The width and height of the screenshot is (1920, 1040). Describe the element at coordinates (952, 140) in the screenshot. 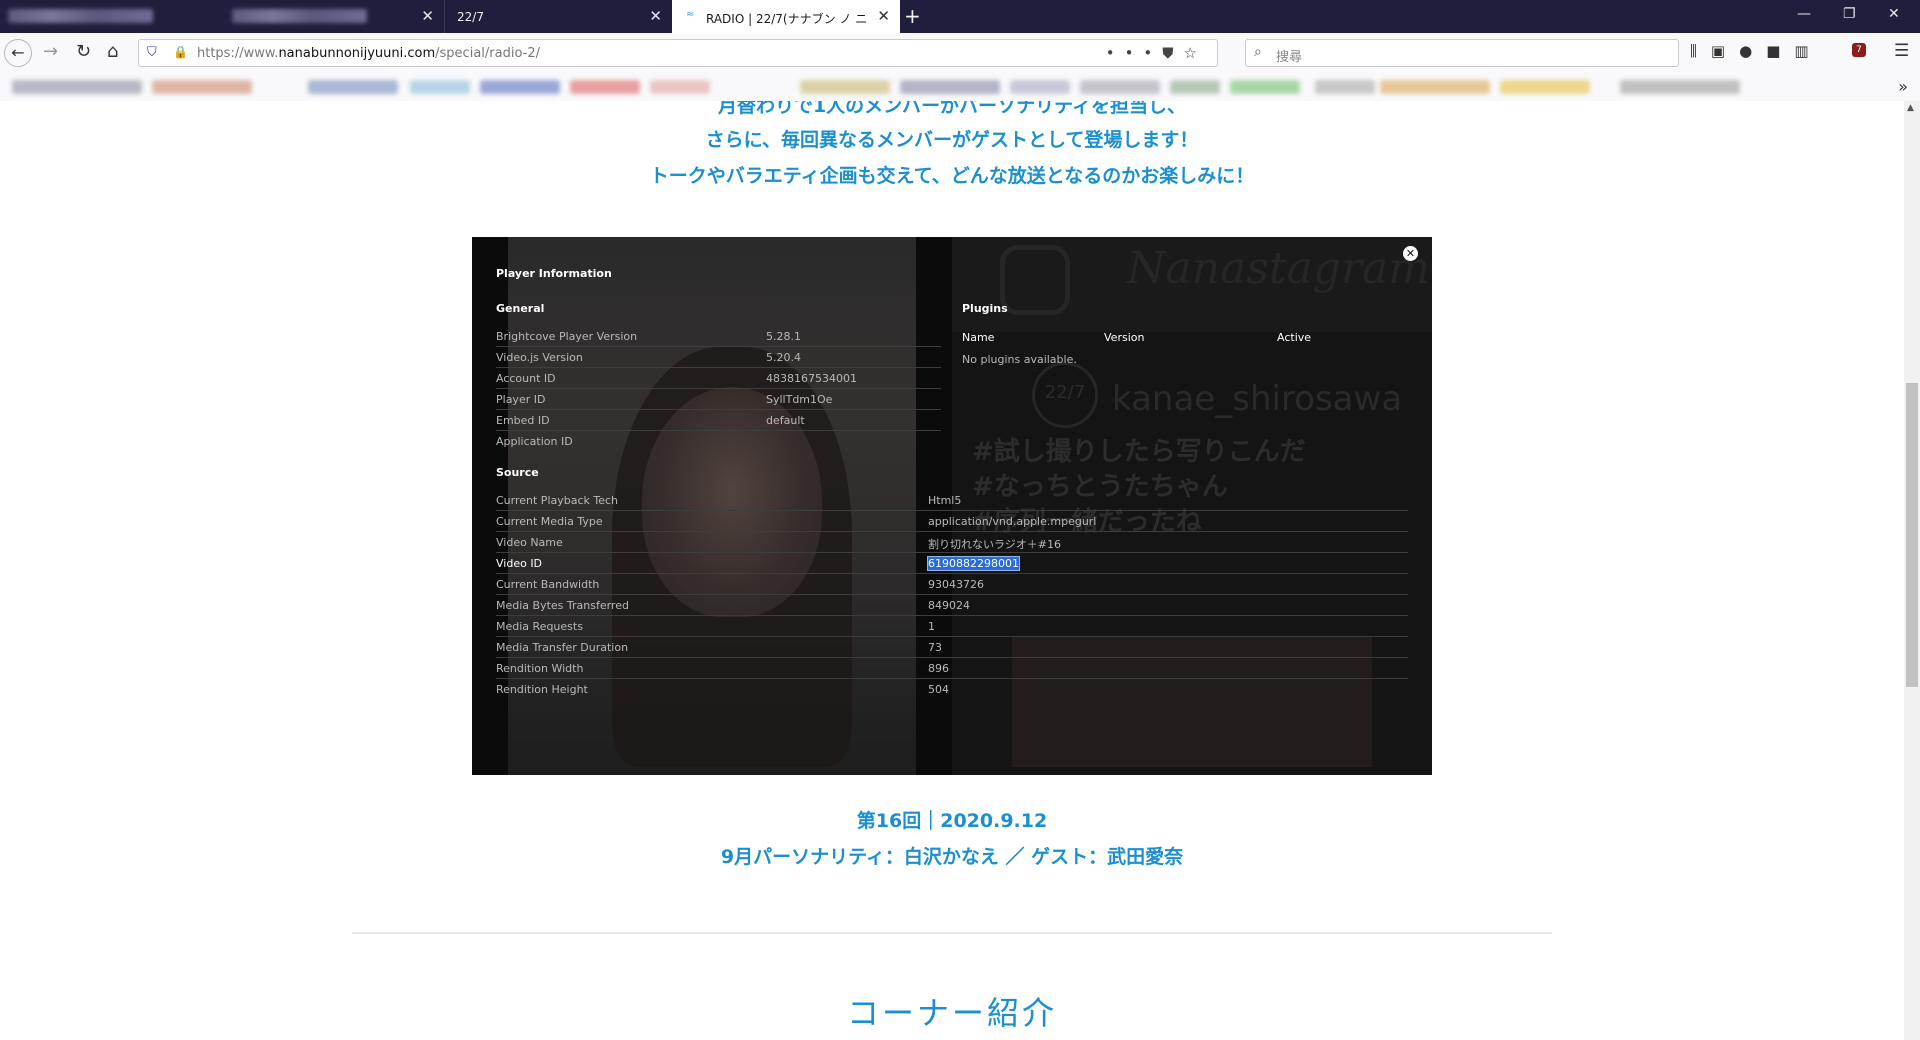

I see `intro-line-2: さらに、毎回異なるメンバーがゲストとして登場します！` at that location.